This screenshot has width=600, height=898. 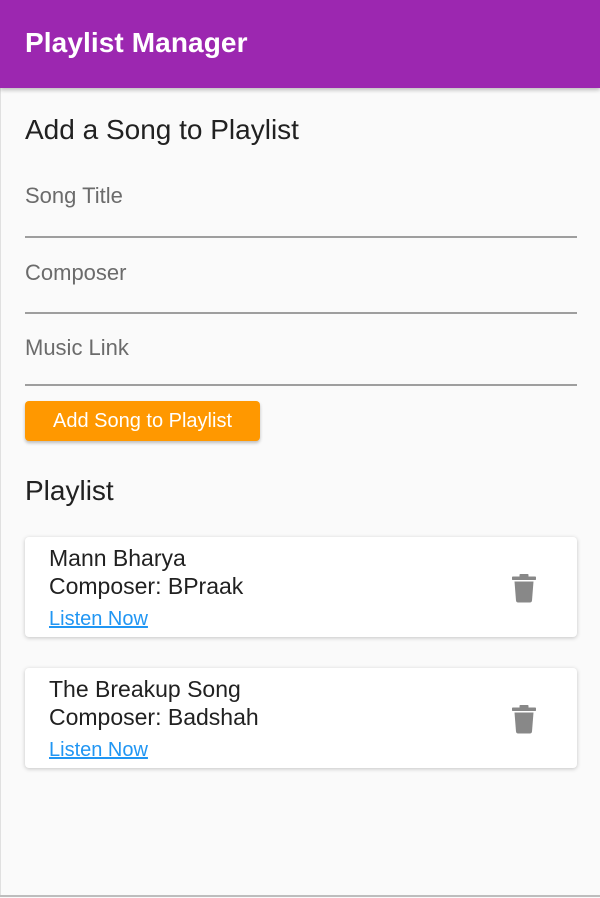 What do you see at coordinates (300, 896) in the screenshot?
I see `bottom-divider` at bounding box center [300, 896].